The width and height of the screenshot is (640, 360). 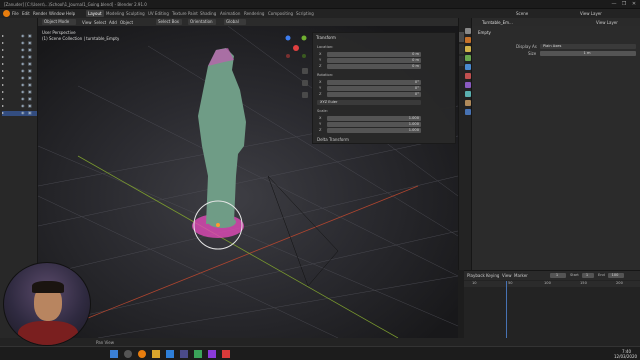 What do you see at coordinates (100, 22) in the screenshot?
I see `menu-select: Select` at bounding box center [100, 22].